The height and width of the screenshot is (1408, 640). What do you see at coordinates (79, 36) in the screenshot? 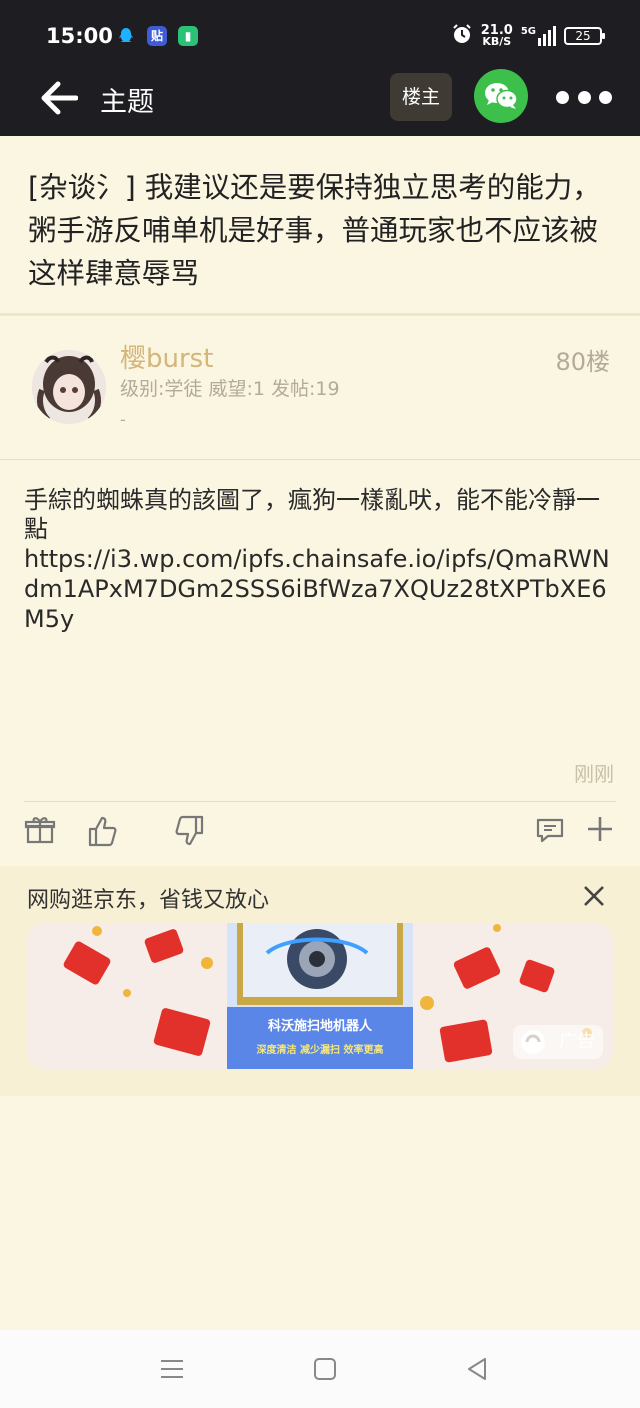
I see `status-time: 15:00` at bounding box center [79, 36].